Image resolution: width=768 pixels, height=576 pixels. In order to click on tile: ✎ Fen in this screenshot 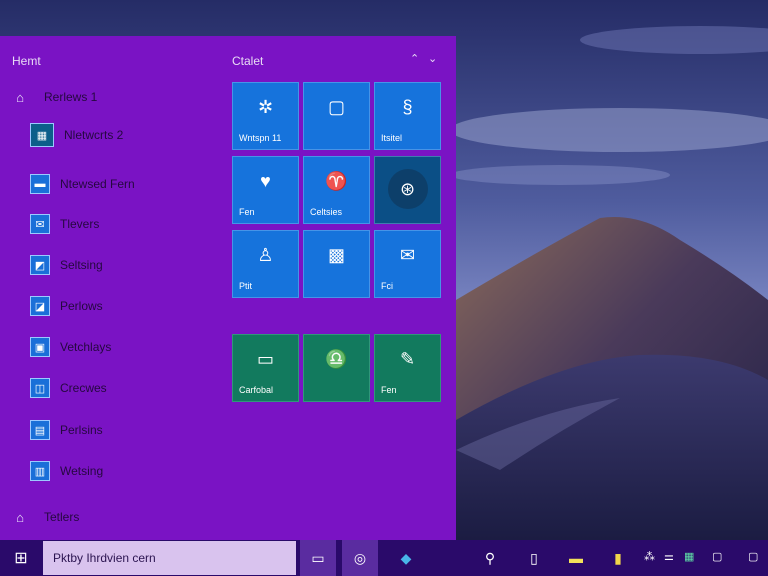, I will do `click(407, 368)`.